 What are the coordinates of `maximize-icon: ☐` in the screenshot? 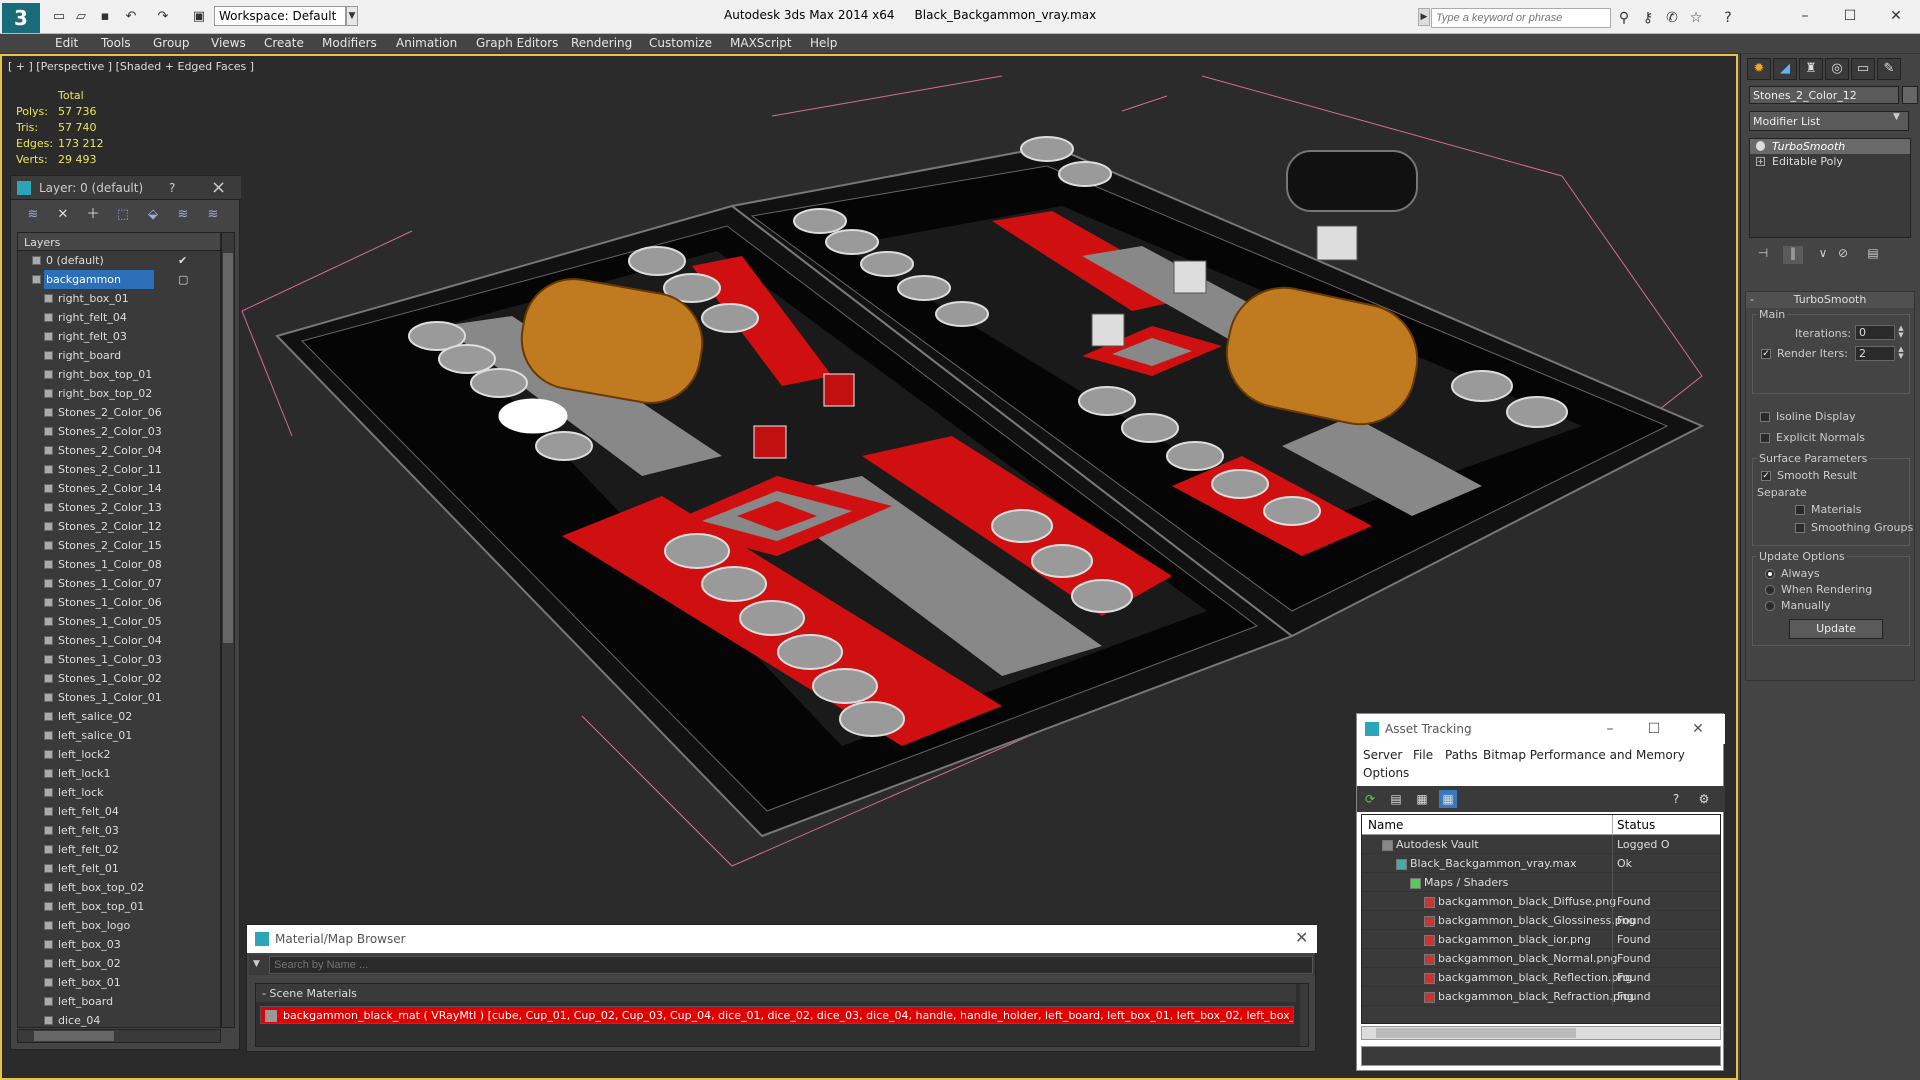 It's located at (1654, 729).